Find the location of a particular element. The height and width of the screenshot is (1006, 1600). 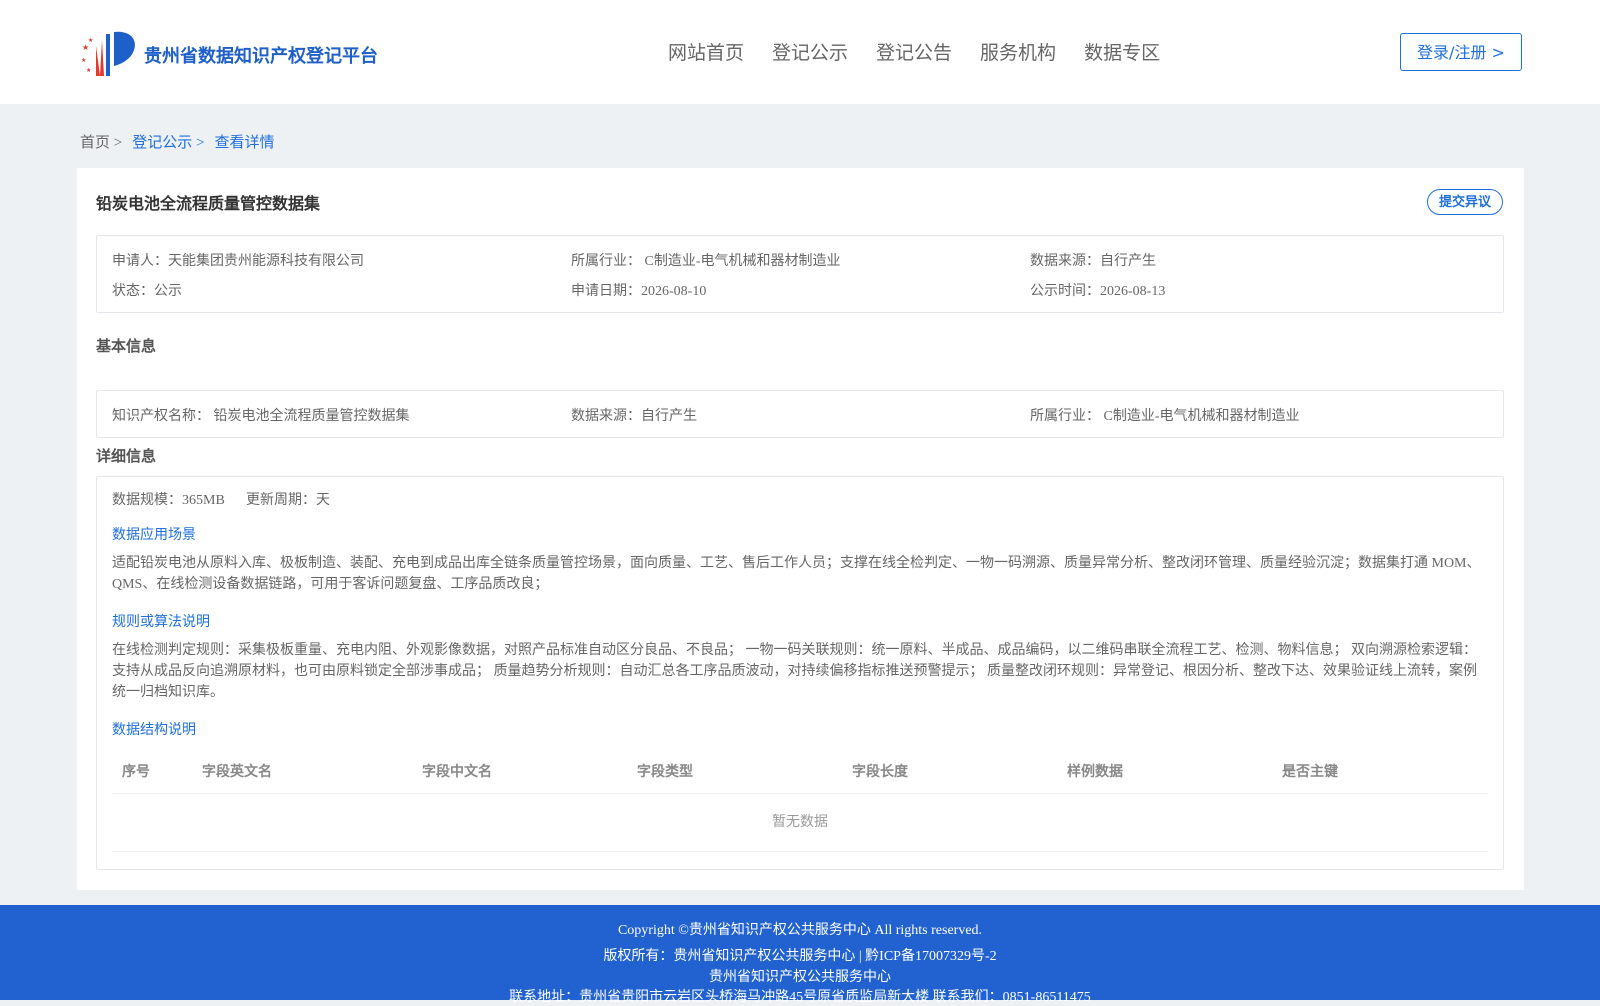

platform-logo-icon: ★ ★ ★ ★ is located at coordinates (109, 53).